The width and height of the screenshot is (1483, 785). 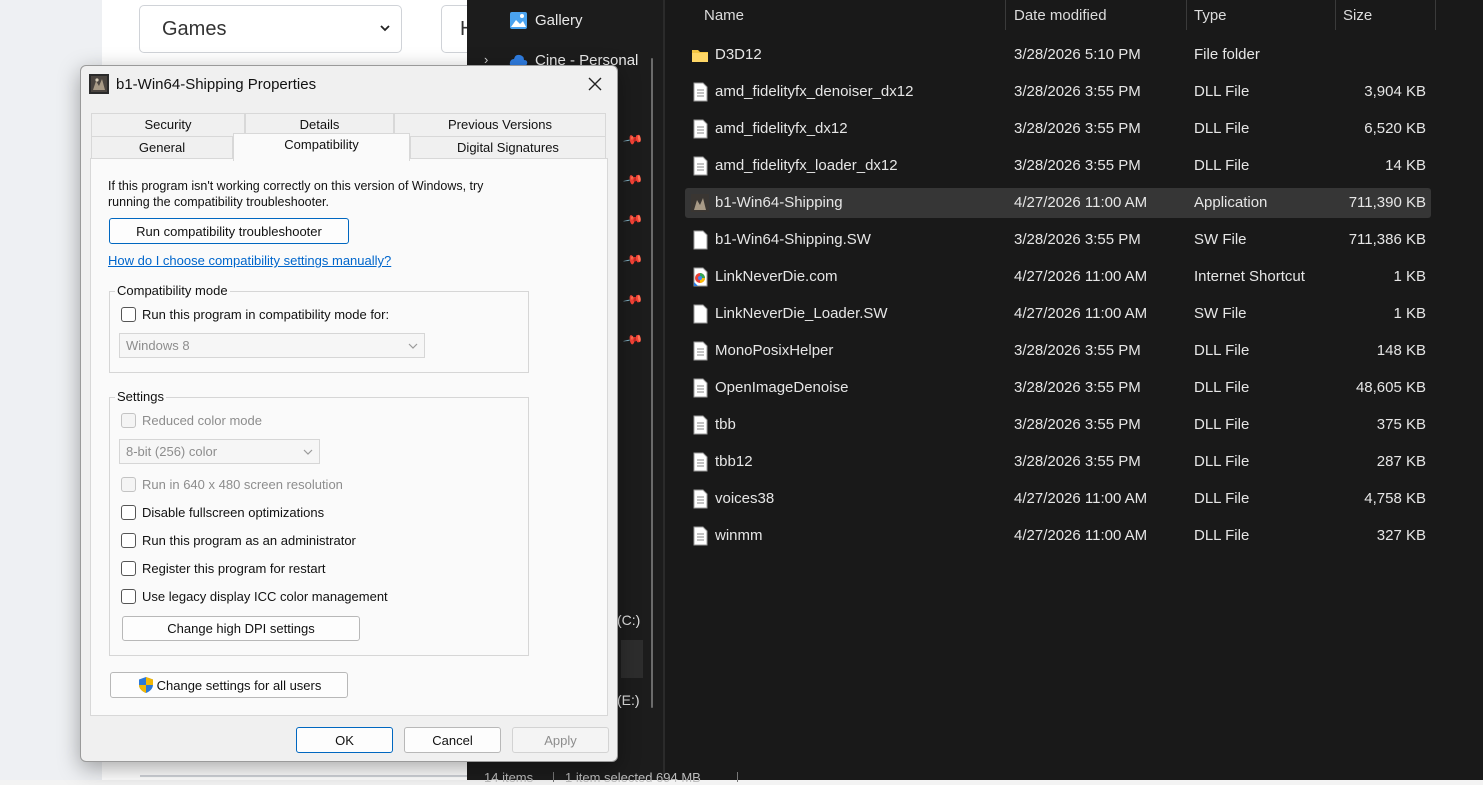 I want to click on column-header-date: Date modified, so click(x=1060, y=15).